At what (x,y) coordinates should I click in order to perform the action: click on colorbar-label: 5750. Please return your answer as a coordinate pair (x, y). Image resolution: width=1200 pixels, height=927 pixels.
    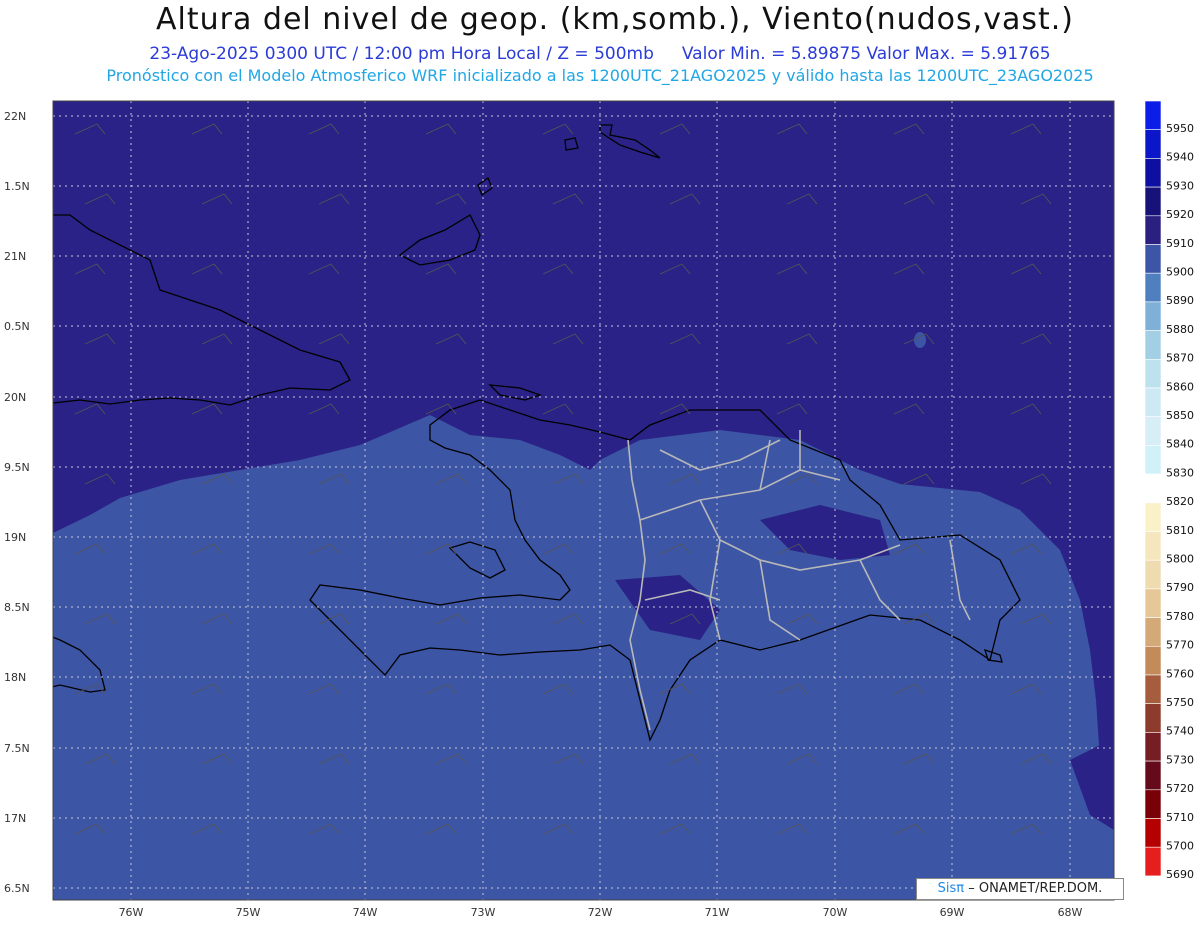
    Looking at the image, I should click on (1180, 702).